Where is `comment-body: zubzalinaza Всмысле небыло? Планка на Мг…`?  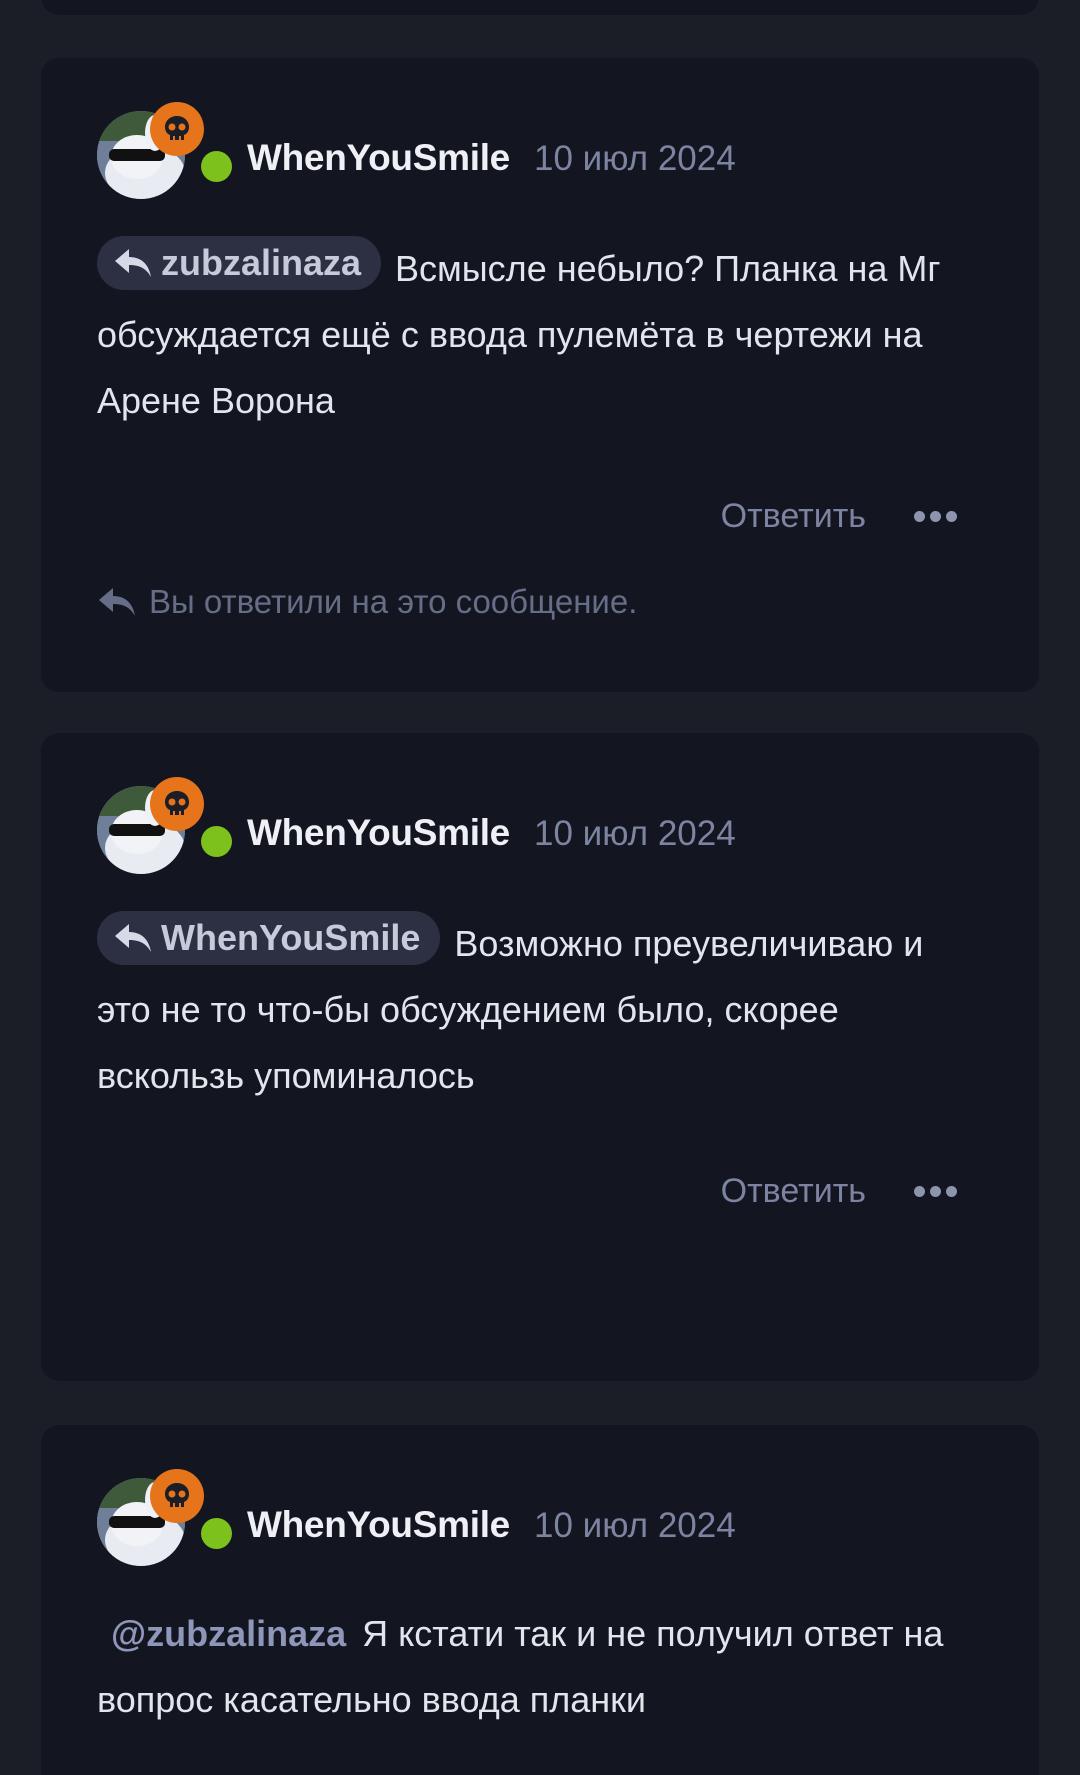 comment-body: zubzalinaza Всмысле небыло? Планка на Мг… is located at coordinates (537, 335).